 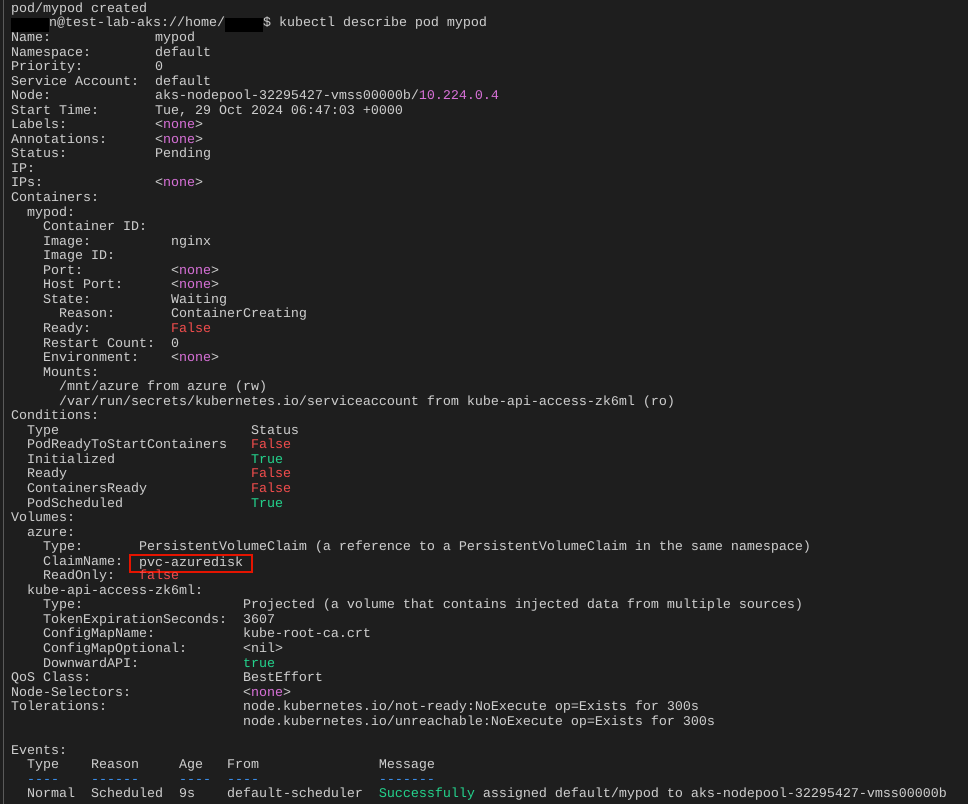 I want to click on terminal-line: Start Time: Tue, 29 Oct 2024 06:47:03 +0000, so click(x=207, y=111).